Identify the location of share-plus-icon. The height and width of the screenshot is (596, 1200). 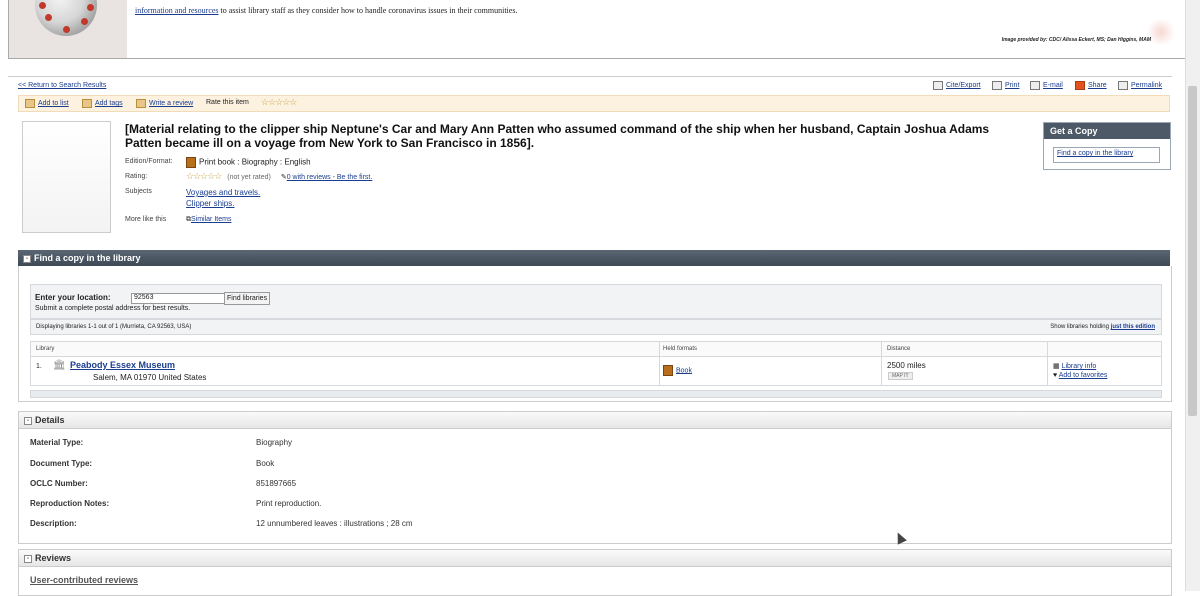
(1080, 85).